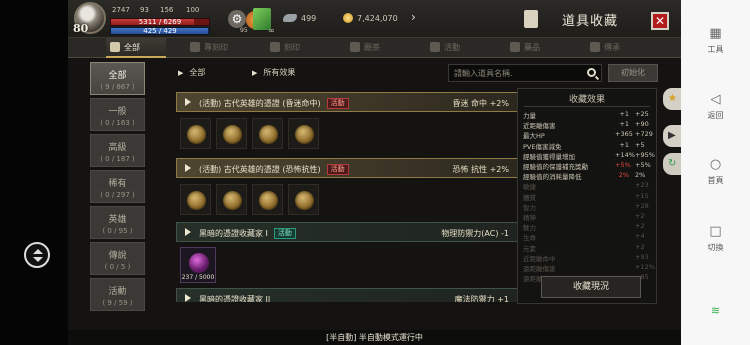 The width and height of the screenshot is (750, 345). I want to click on chevron-right-icon: ›, so click(413, 17).